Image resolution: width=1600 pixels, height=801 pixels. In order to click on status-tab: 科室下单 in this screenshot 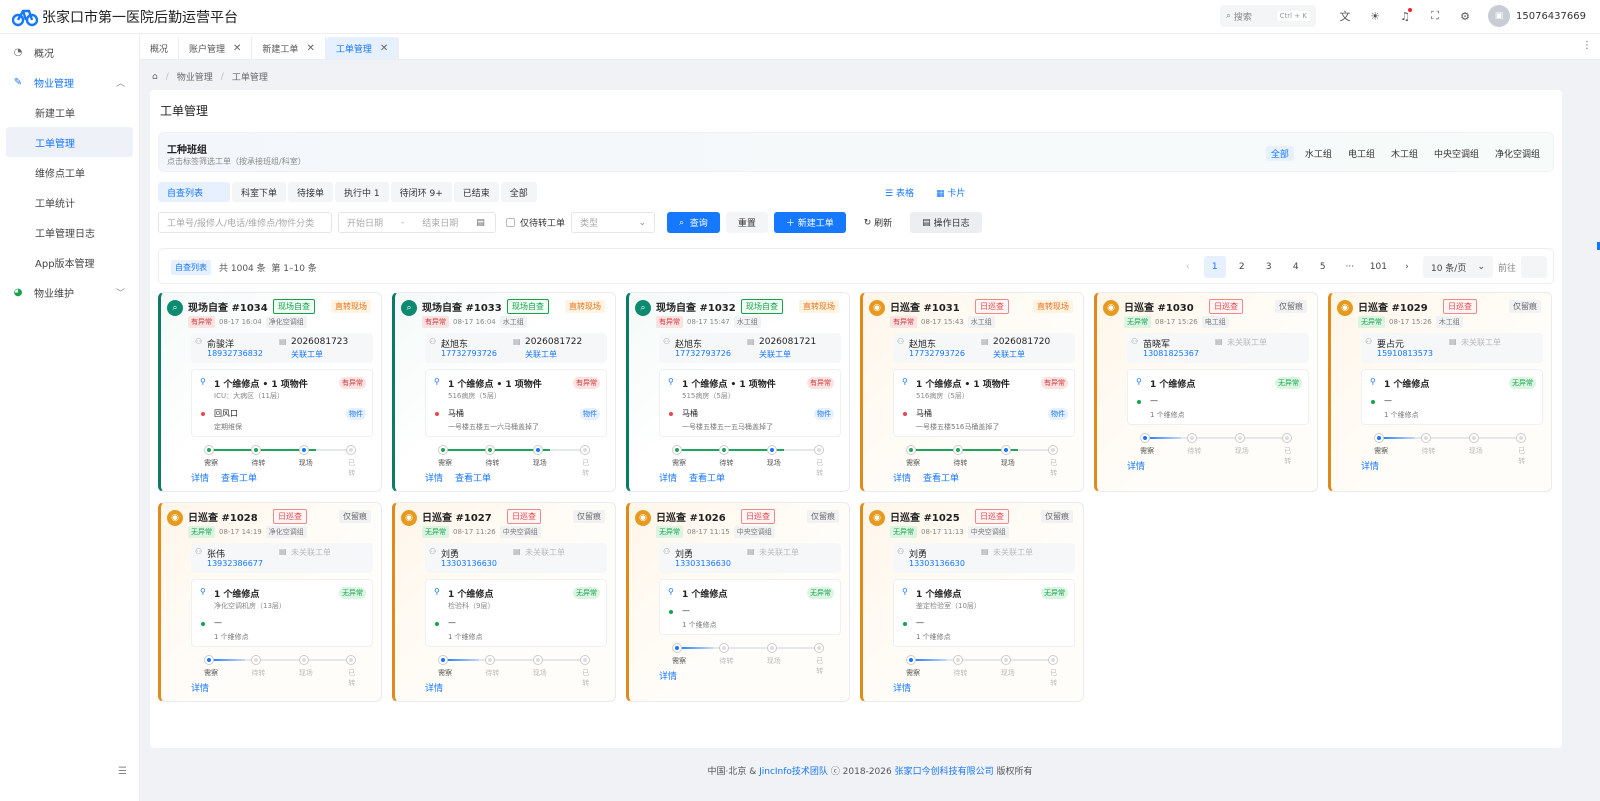, I will do `click(259, 192)`.